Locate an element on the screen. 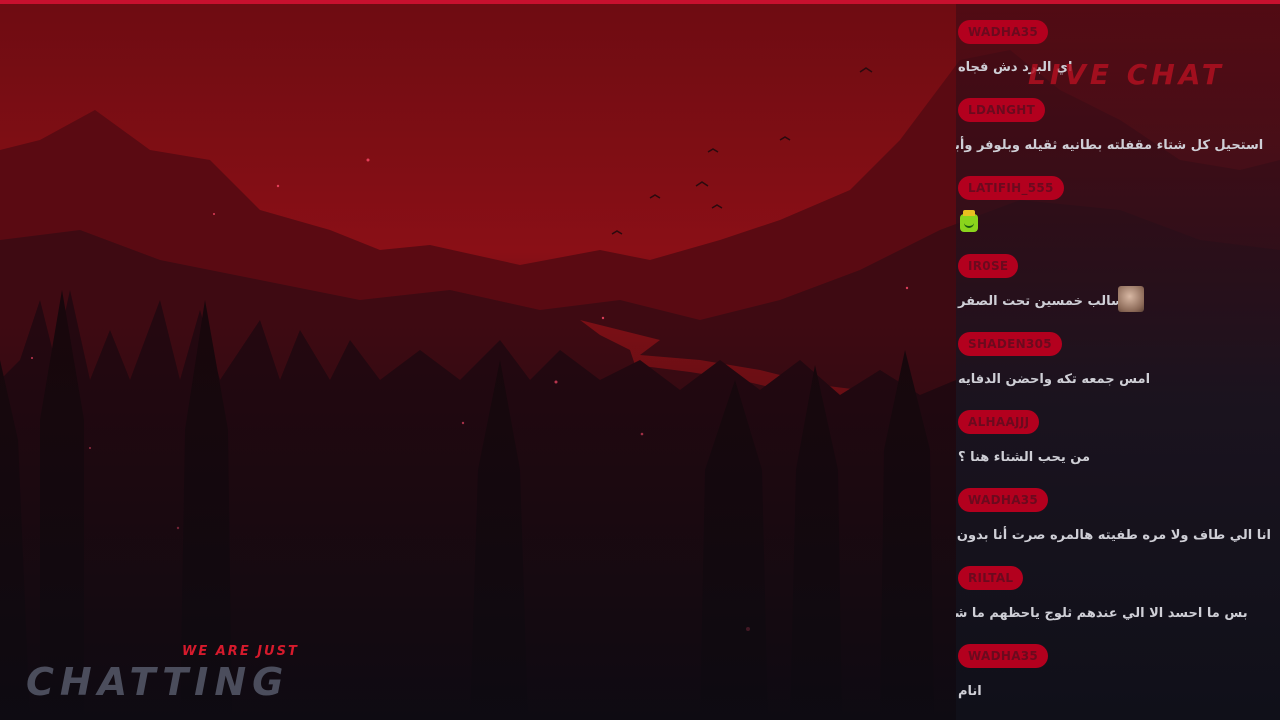  chat-username: IR0SE is located at coordinates (988, 266).